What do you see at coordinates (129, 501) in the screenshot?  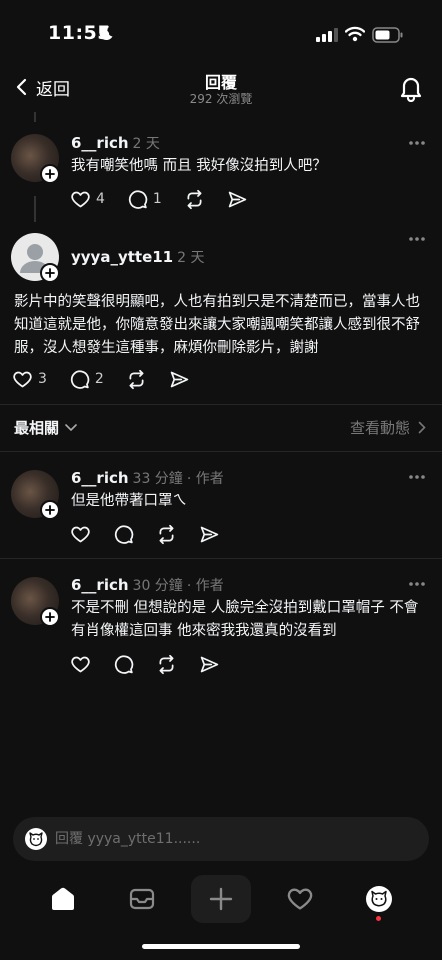 I see `post-text: 但是他帶著口罩ㄟ` at bounding box center [129, 501].